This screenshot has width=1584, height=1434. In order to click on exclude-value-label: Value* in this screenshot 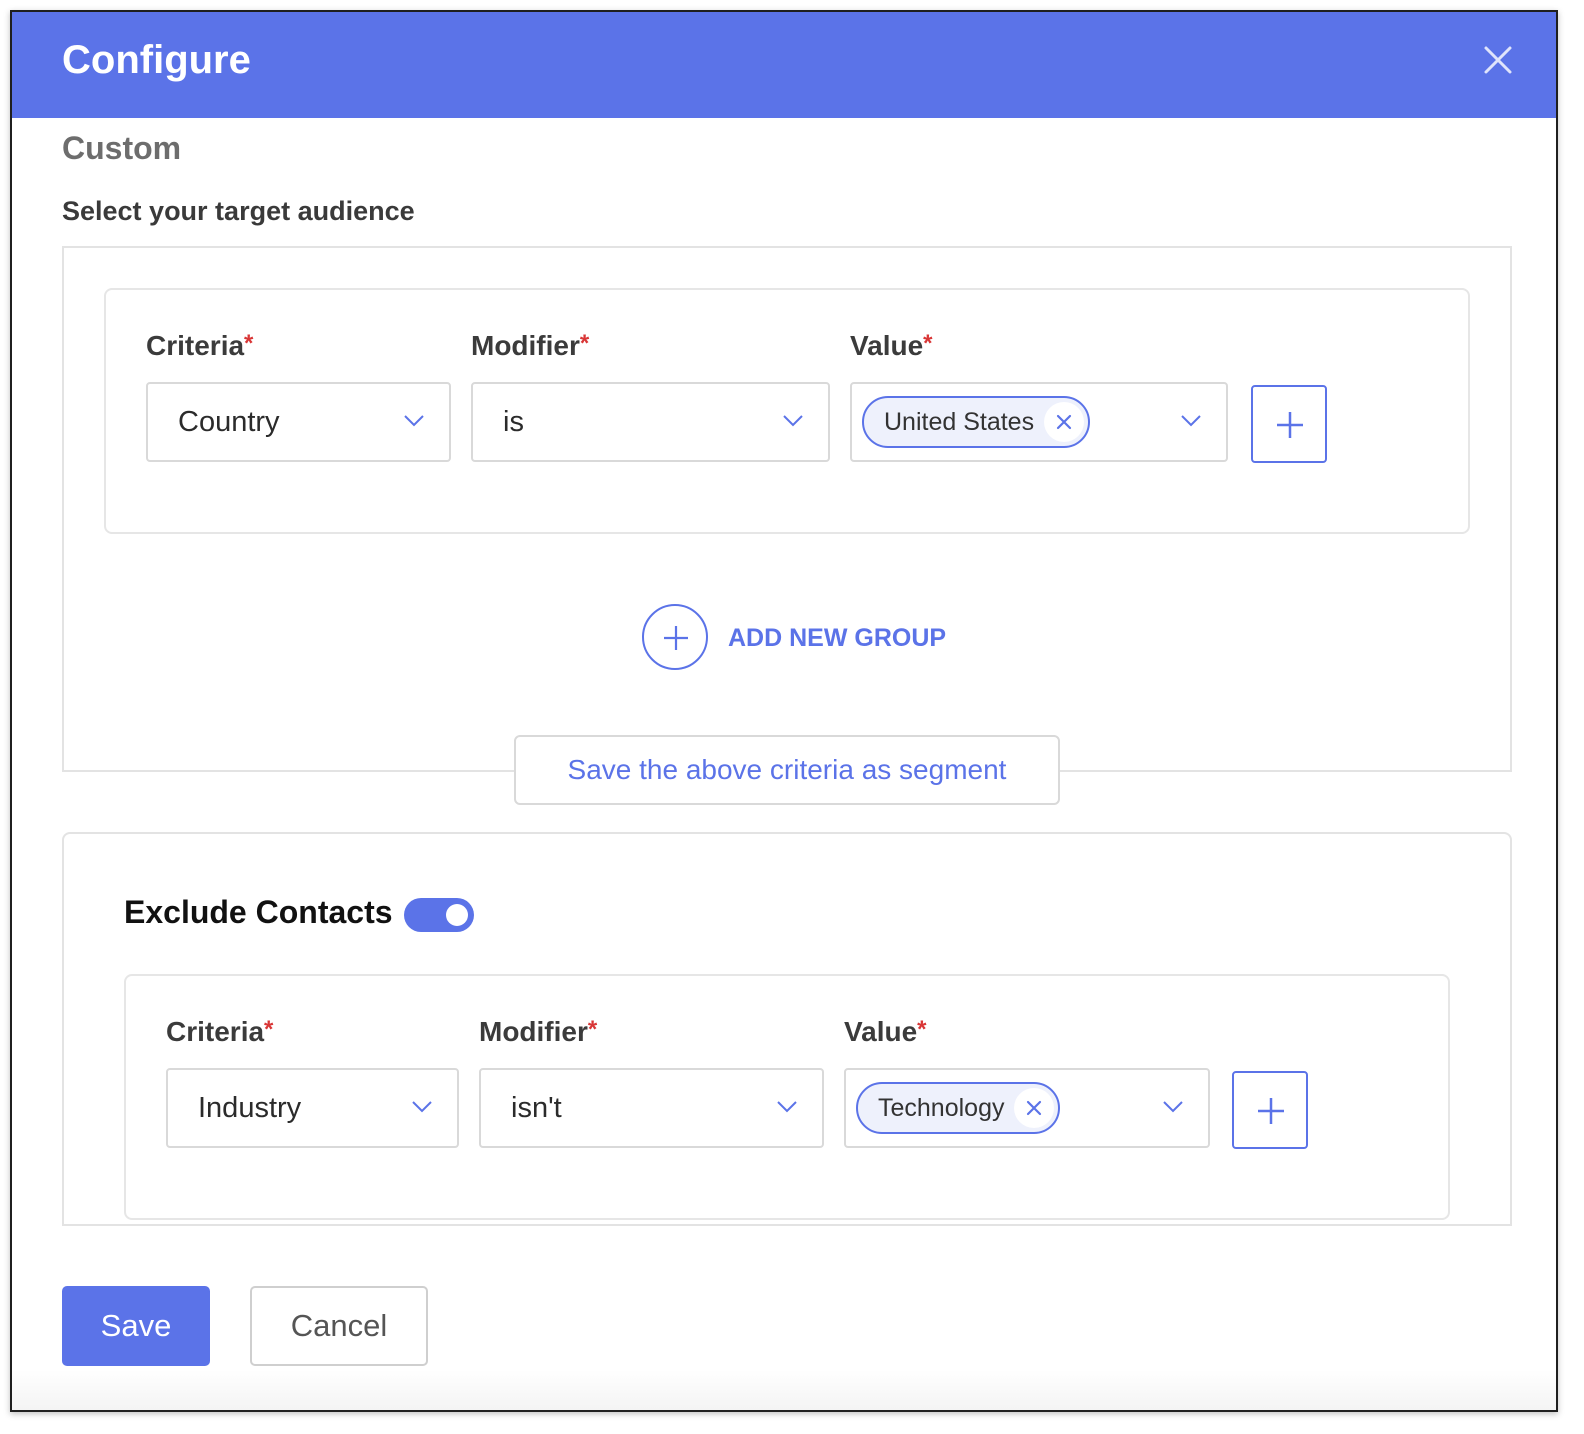, I will do `click(885, 1031)`.